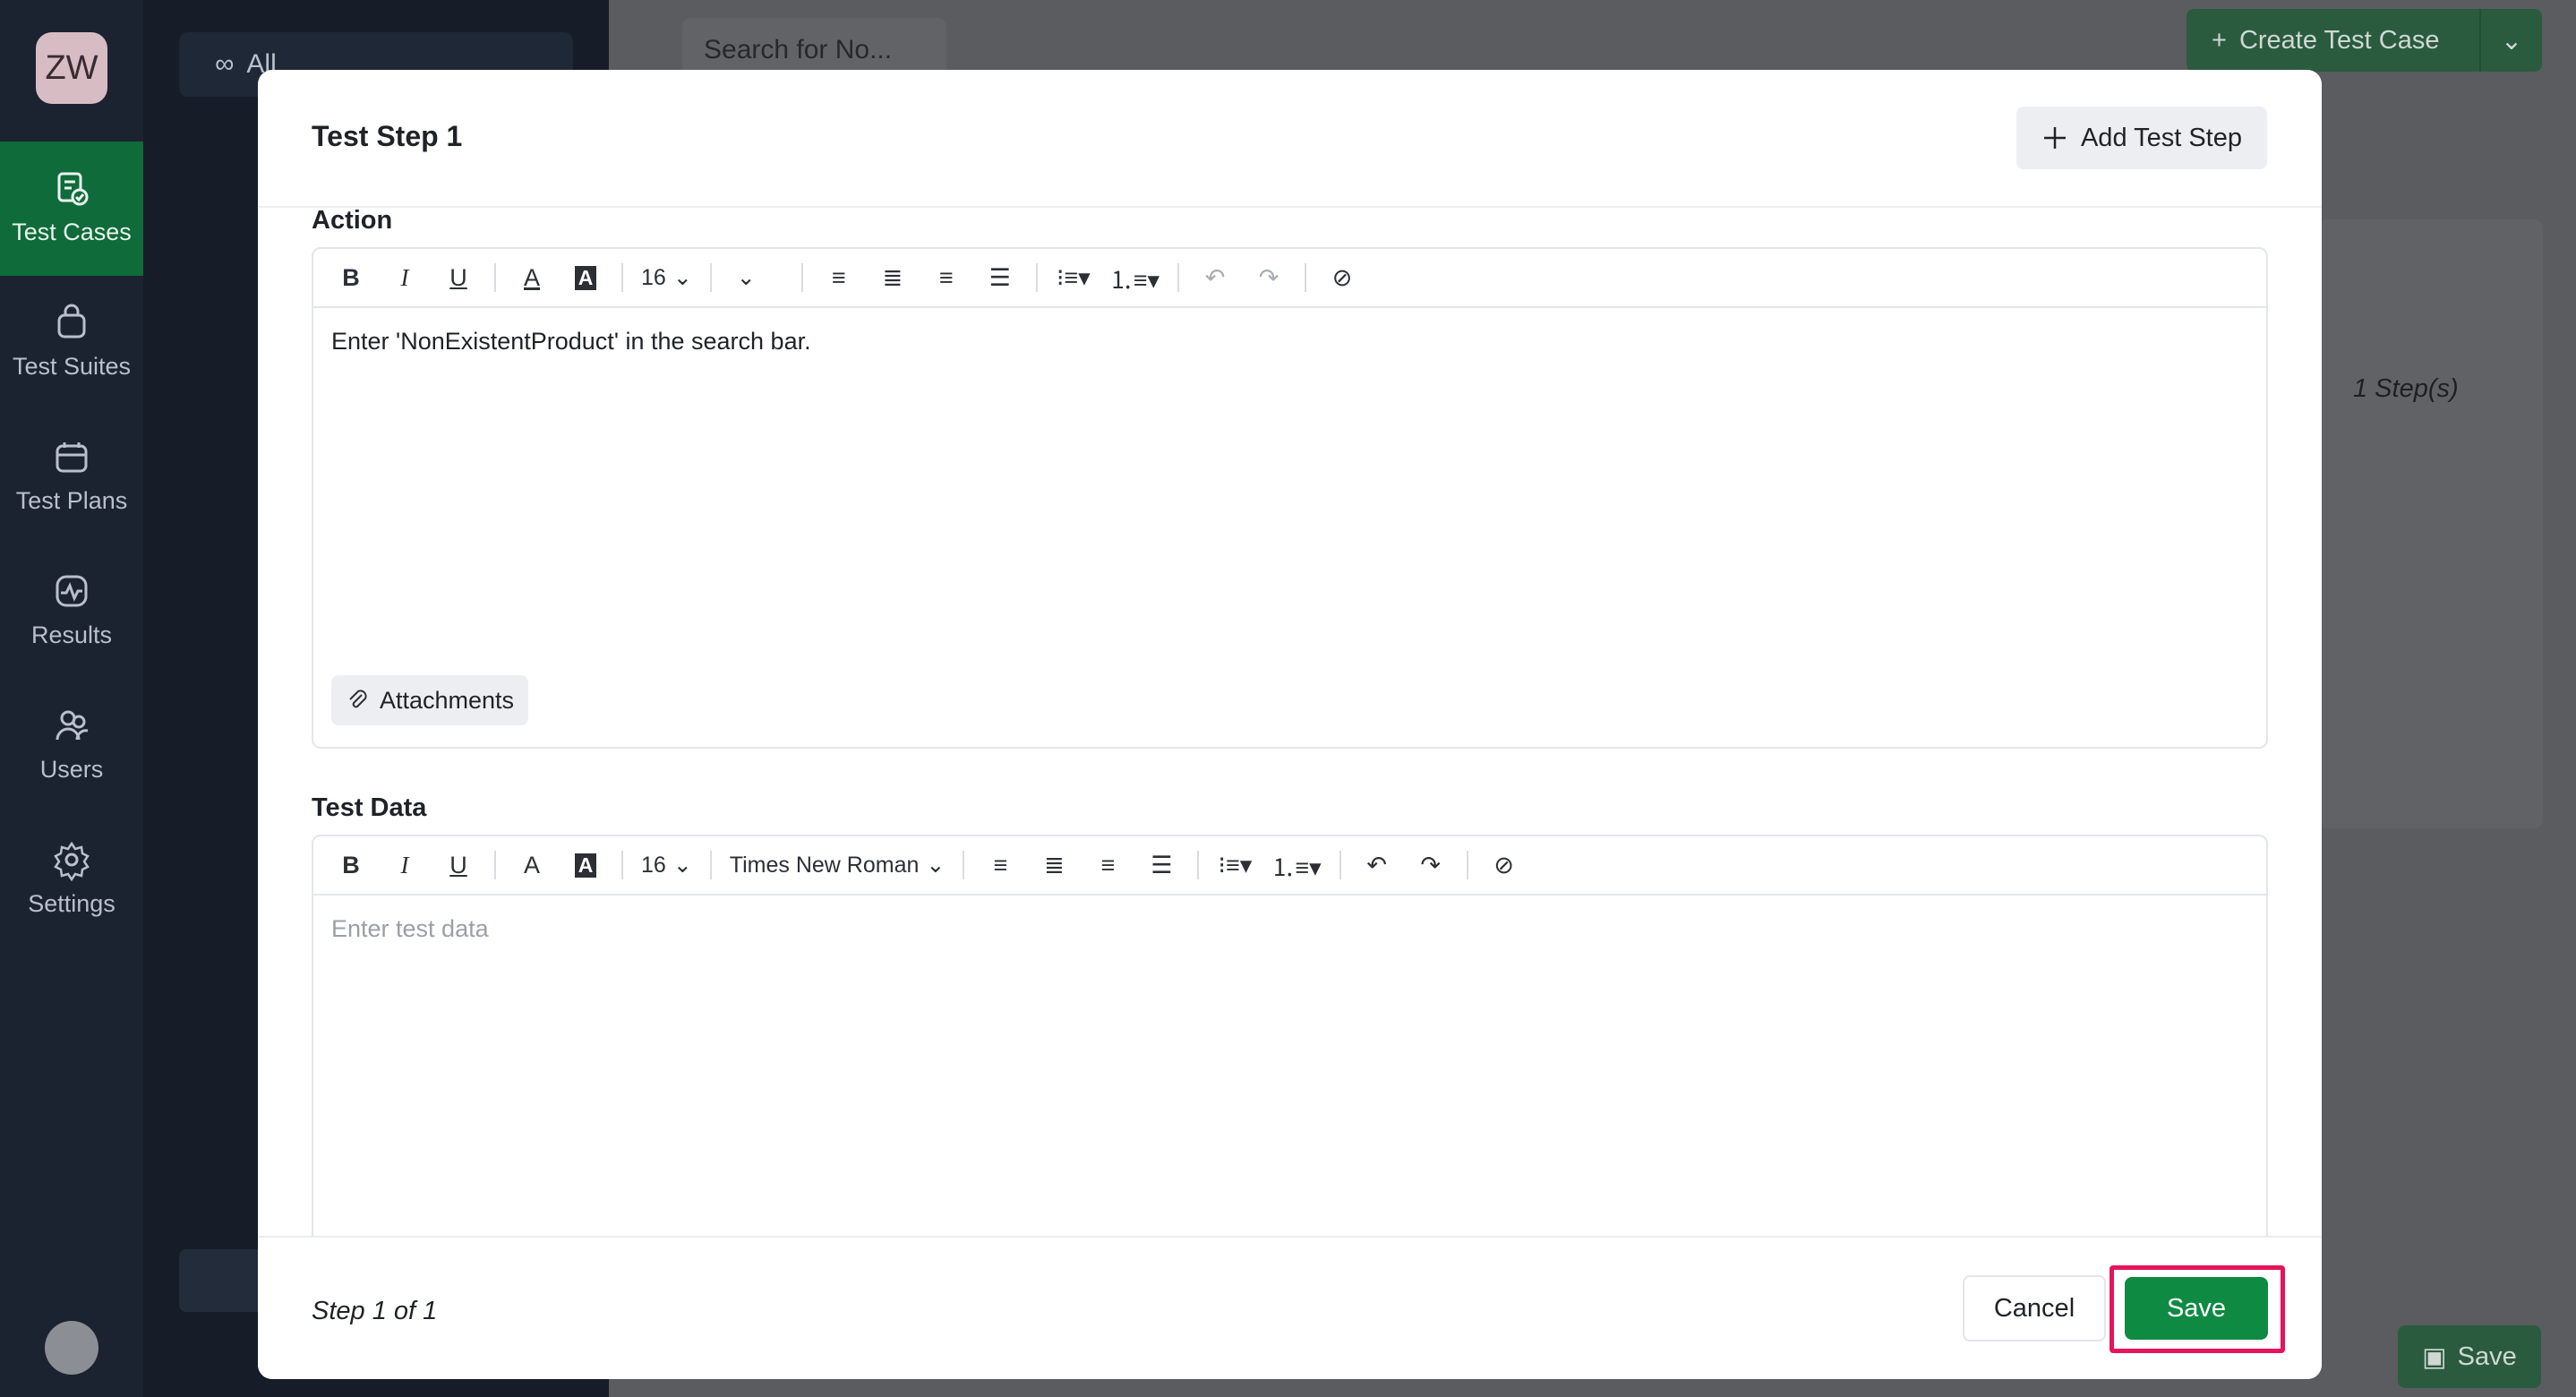  What do you see at coordinates (2406, 388) in the screenshot?
I see `steps-count: 1 Step(s)` at bounding box center [2406, 388].